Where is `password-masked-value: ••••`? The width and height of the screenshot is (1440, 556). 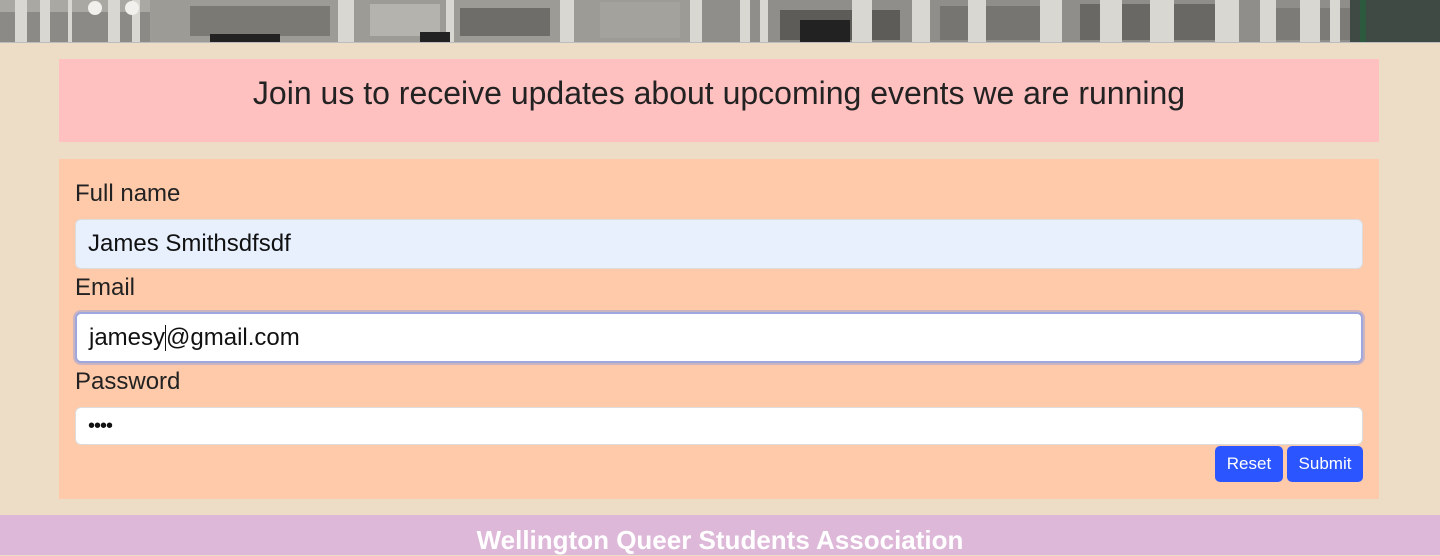
password-masked-value: •••• is located at coordinates (100, 425).